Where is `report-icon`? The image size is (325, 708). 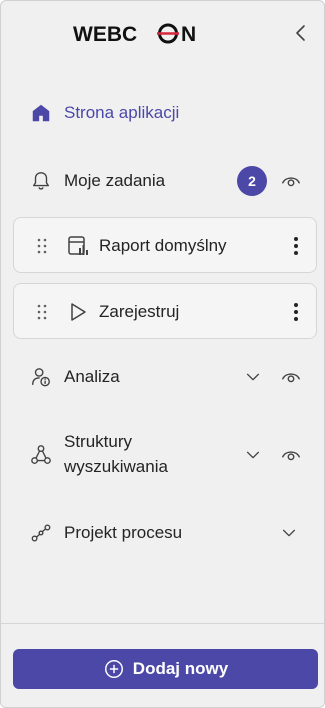 report-icon is located at coordinates (78, 245).